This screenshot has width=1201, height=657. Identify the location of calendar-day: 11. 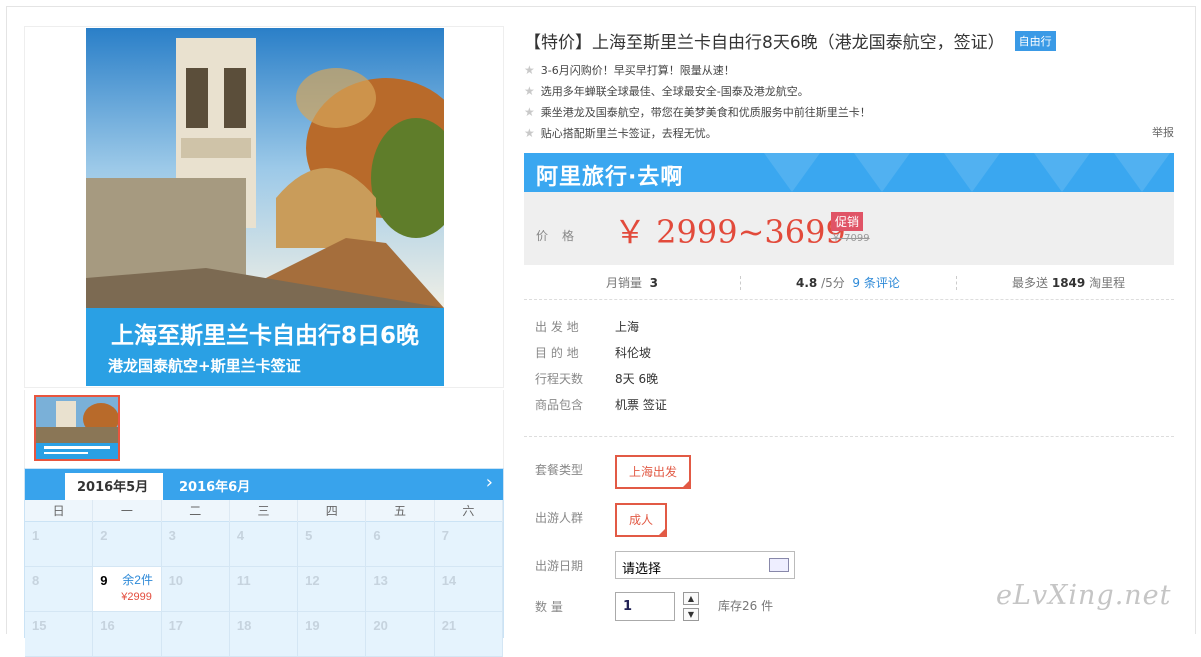
(264, 589).